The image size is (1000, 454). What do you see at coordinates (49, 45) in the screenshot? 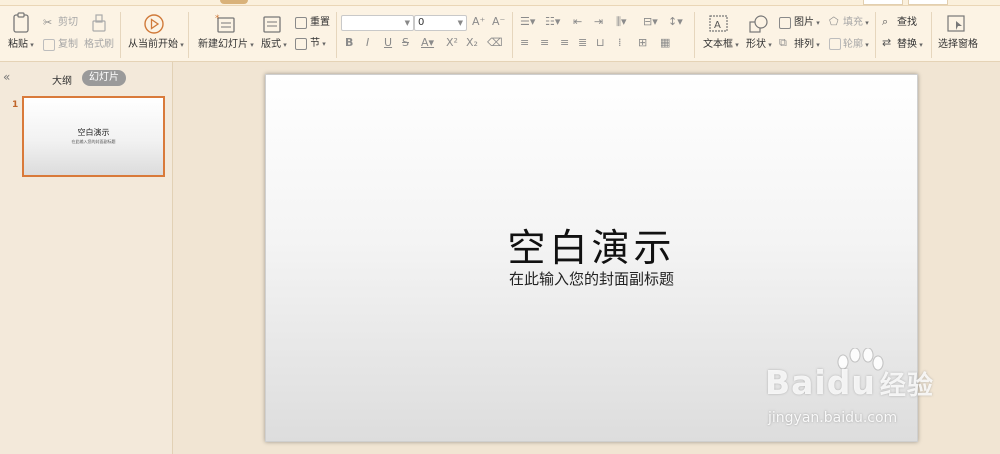
I see `copy-icon` at bounding box center [49, 45].